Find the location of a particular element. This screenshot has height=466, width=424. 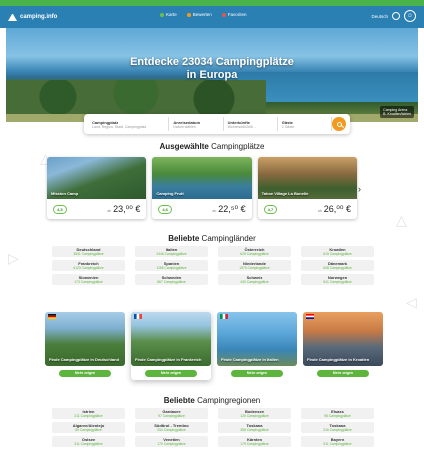

card-price: ab 22,⁵⁰ € is located at coordinates (229, 208).